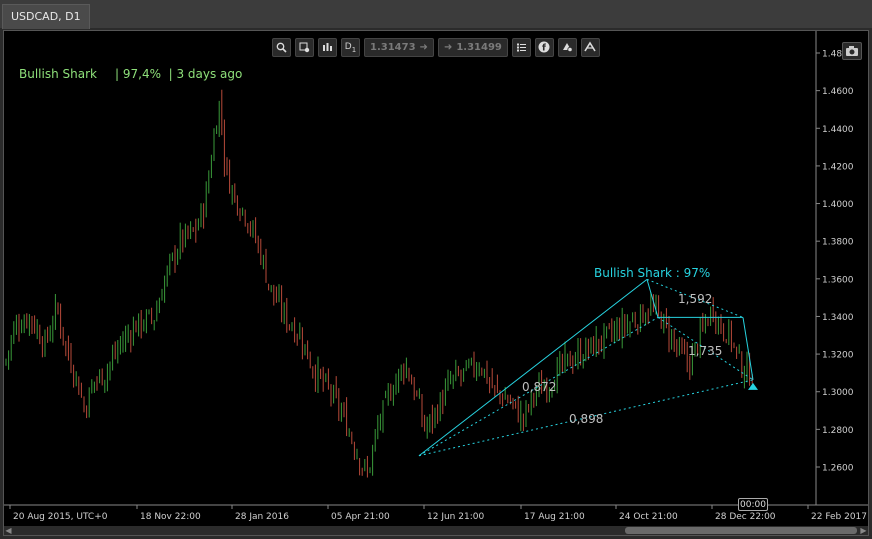  Describe the element at coordinates (533, 367) in the screenshot. I see `pattern-leg-xa` at that location.